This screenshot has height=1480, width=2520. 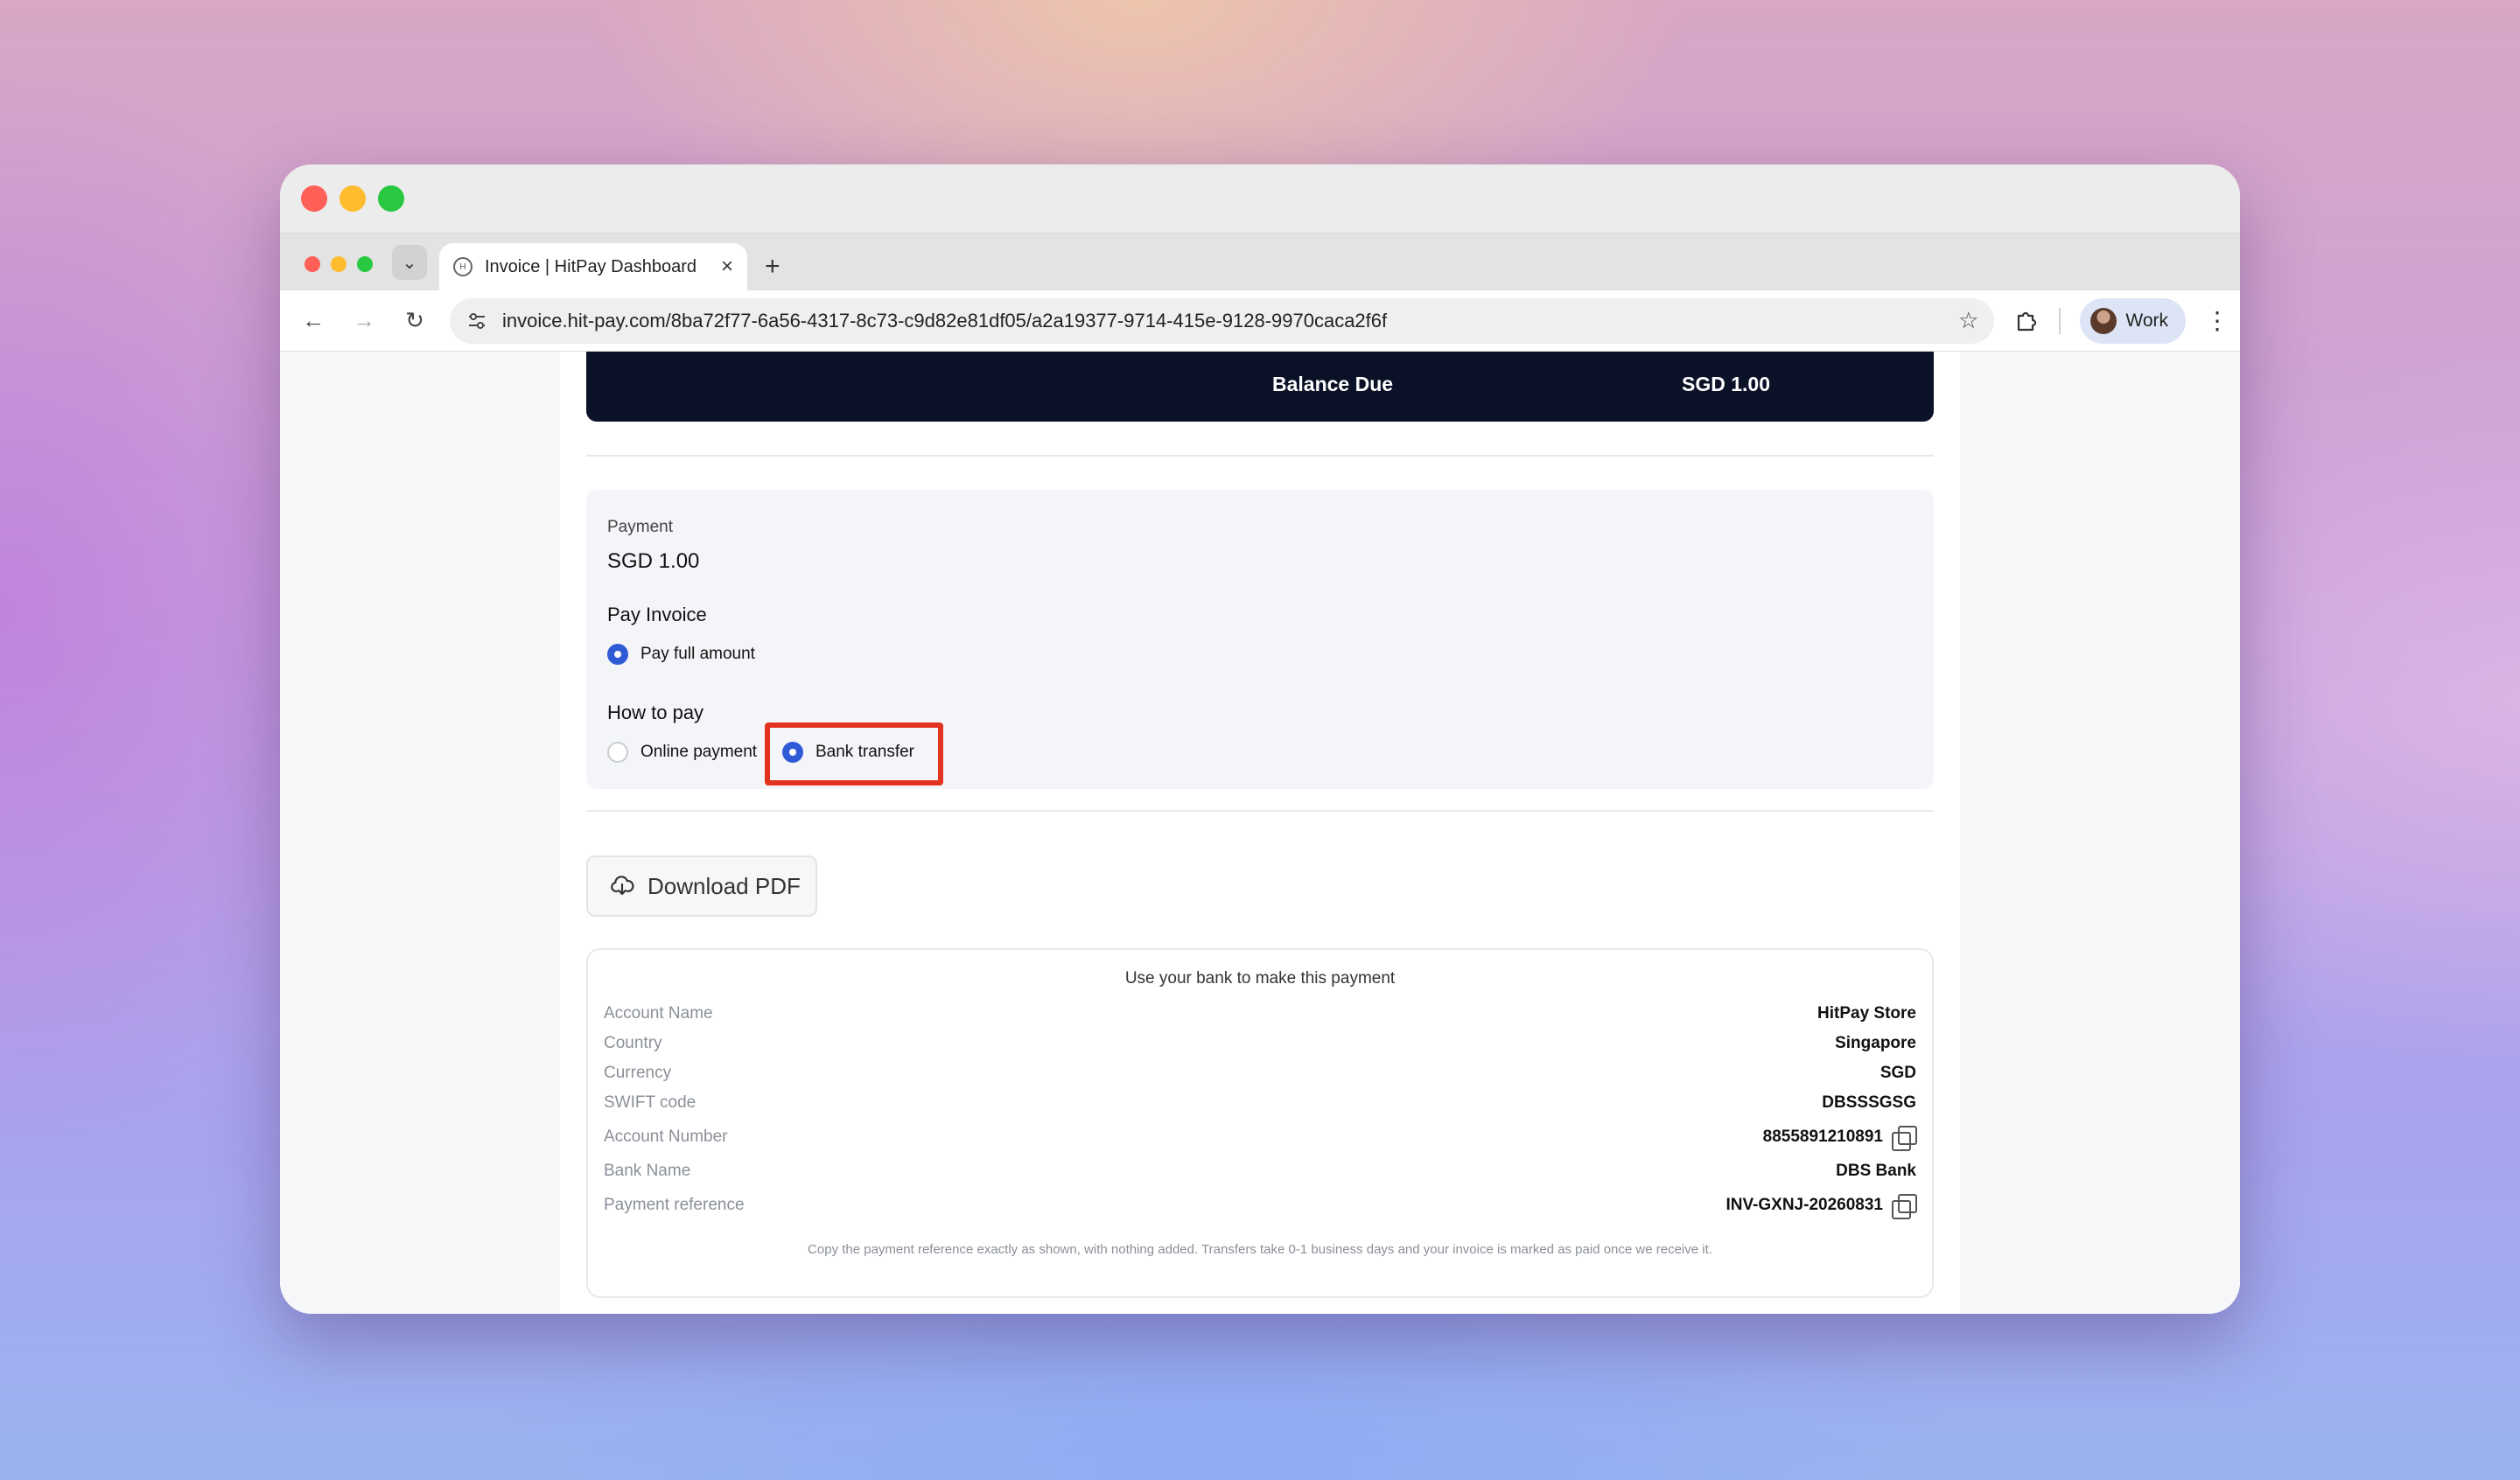 What do you see at coordinates (1260, 262) in the screenshot?
I see `tab-strip: ⌄ H Invoice | HitPay Dashboard × +` at bounding box center [1260, 262].